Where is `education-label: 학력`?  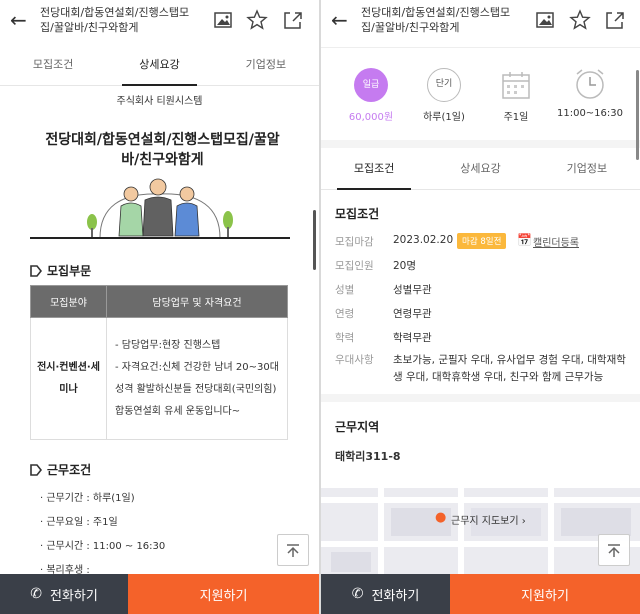 education-label: 학력 is located at coordinates (345, 338).